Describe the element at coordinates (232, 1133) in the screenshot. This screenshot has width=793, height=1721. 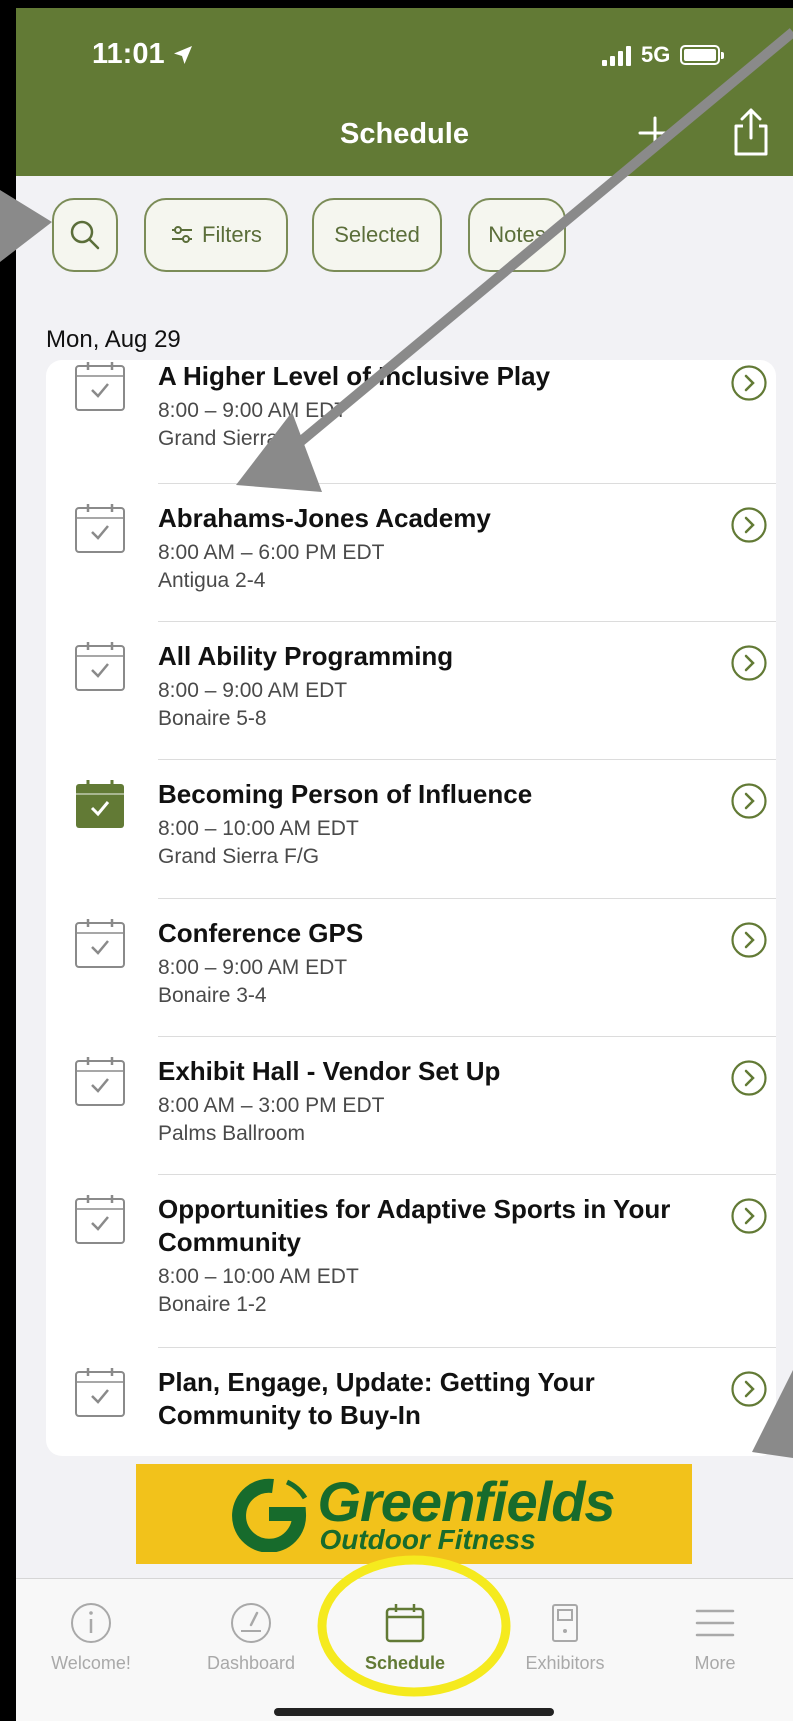
I see `session-room: Palms Ballroom` at that location.